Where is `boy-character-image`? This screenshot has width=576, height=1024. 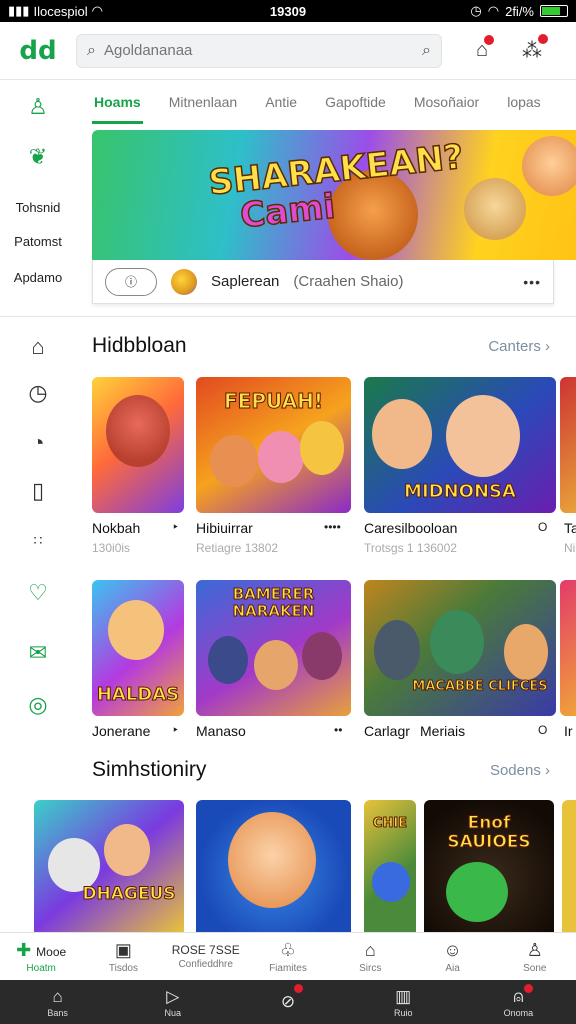 boy-character-image is located at coordinates (272, 860).